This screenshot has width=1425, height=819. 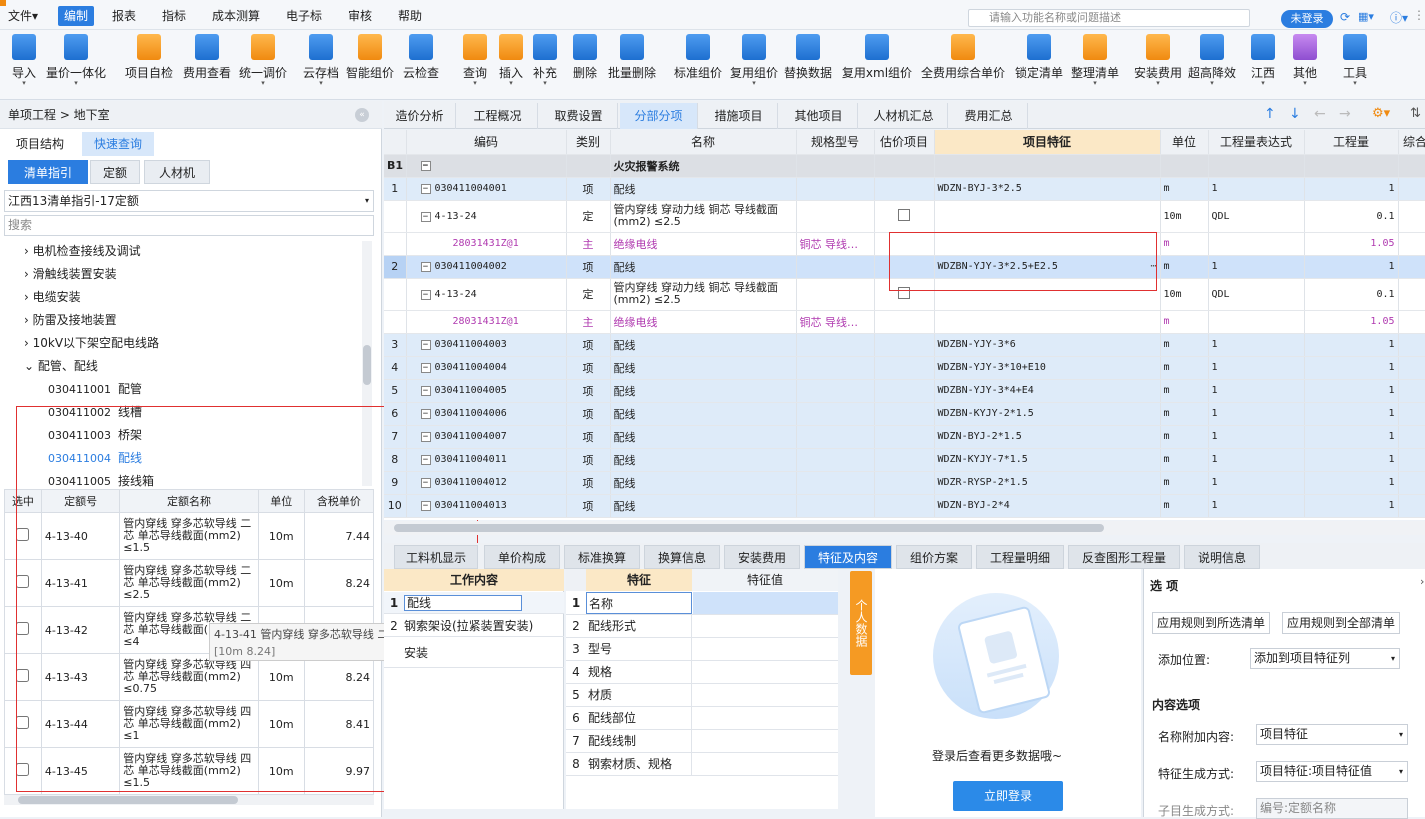 I want to click on list-item: 安装, so click(x=474, y=653).